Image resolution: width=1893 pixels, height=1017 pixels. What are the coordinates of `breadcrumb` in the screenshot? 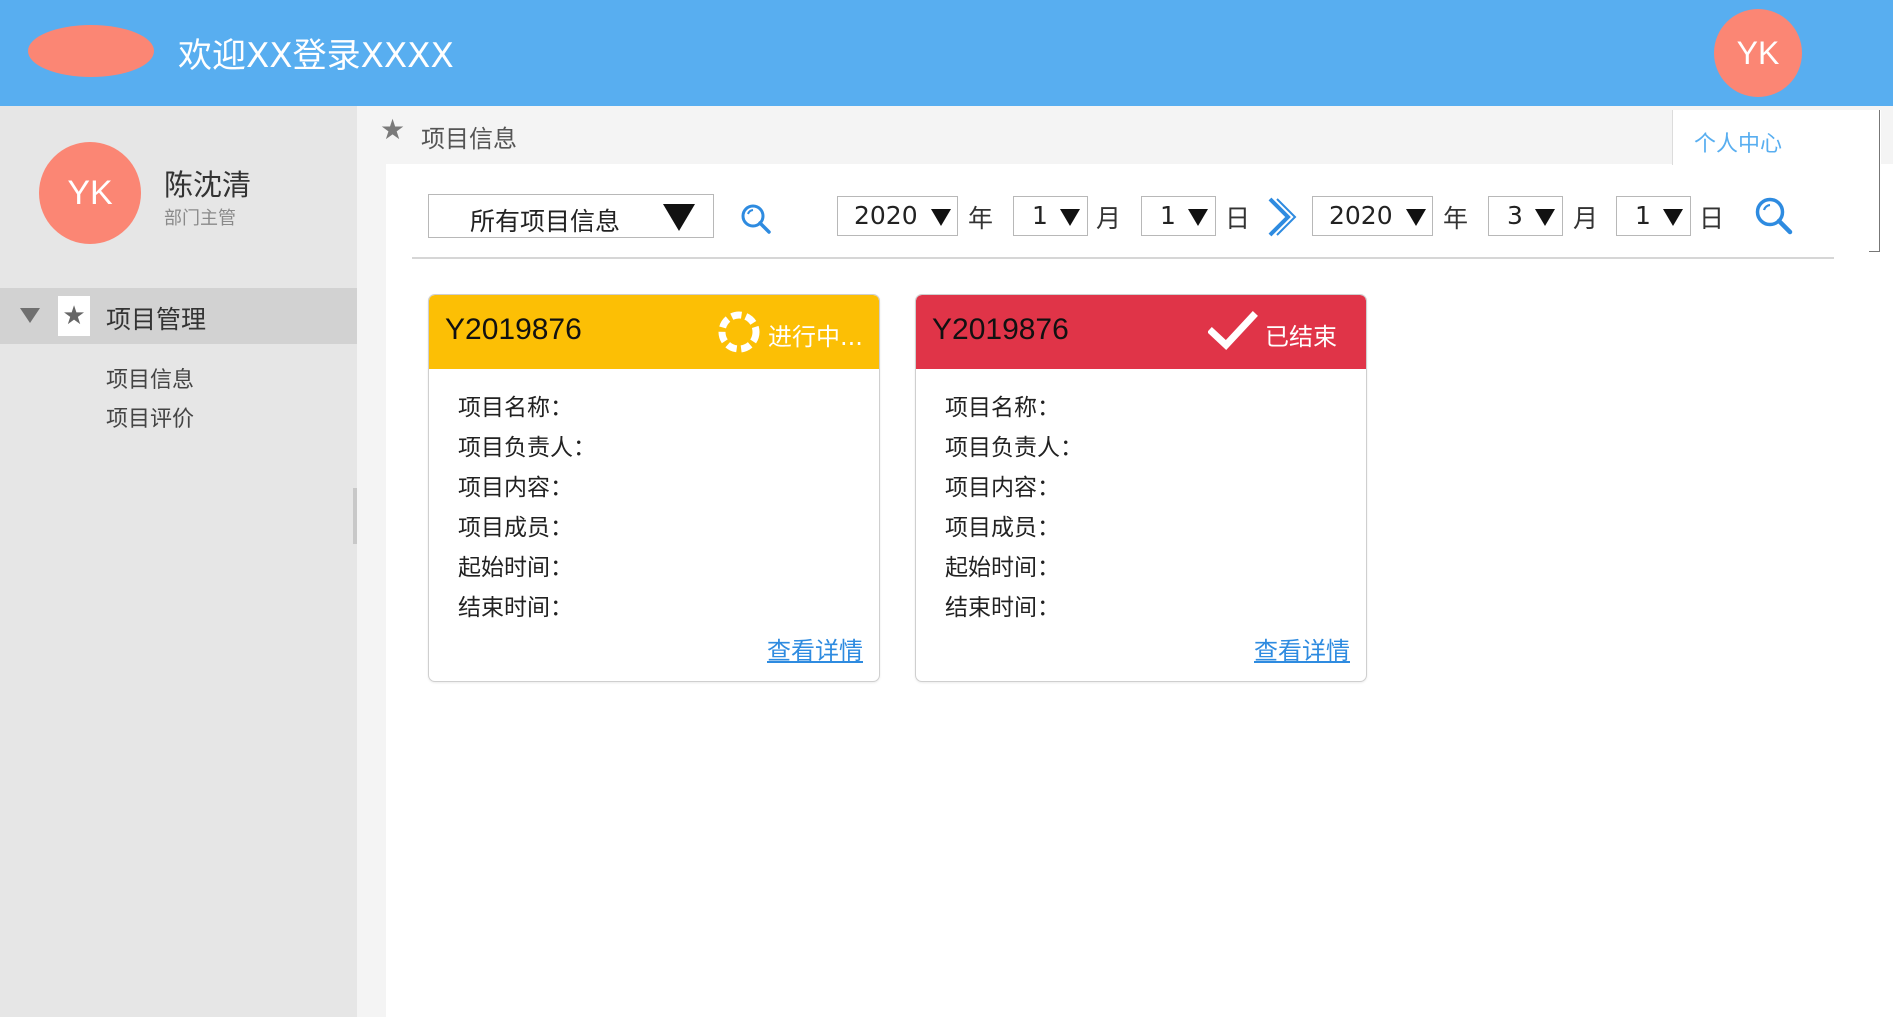 It's located at (1125, 135).